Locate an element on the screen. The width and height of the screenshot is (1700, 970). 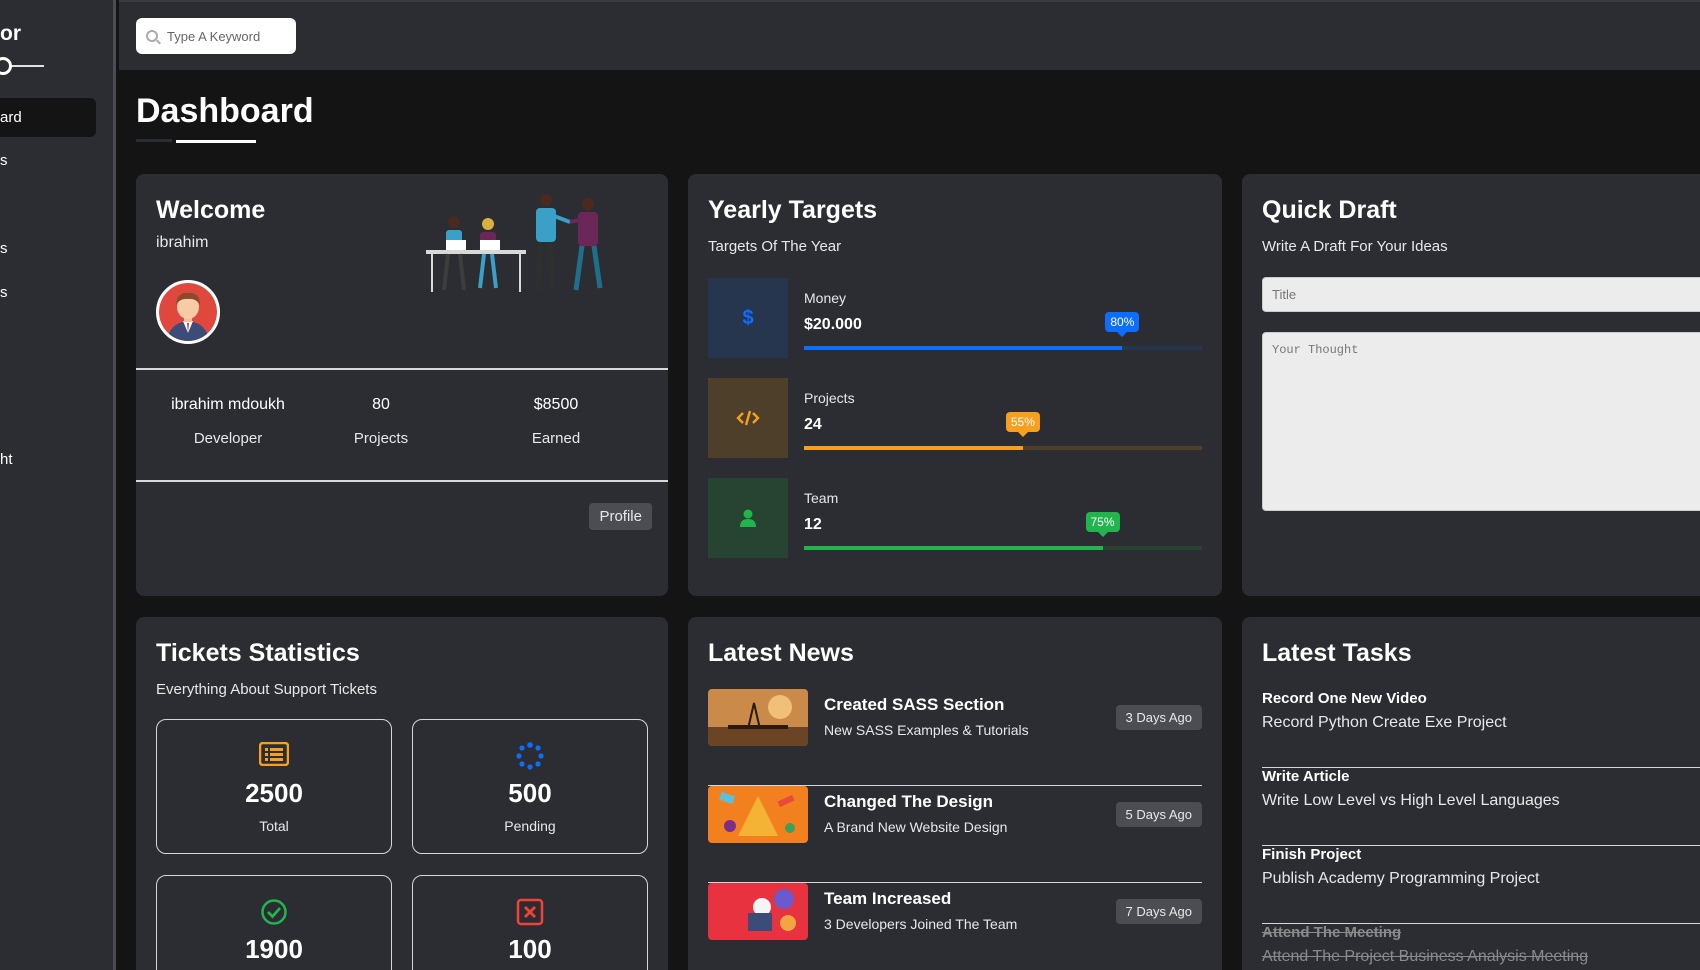
code-icon is located at coordinates (748, 418).